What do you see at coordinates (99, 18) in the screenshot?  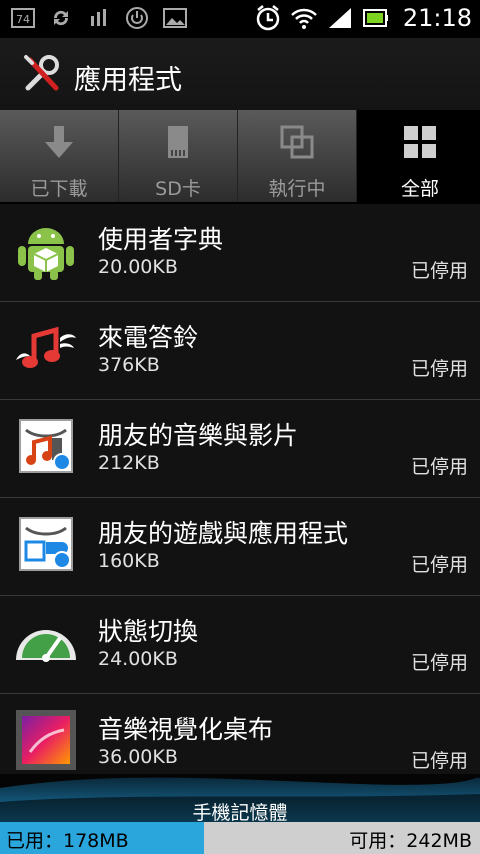 I see `usb-debug-icon` at bounding box center [99, 18].